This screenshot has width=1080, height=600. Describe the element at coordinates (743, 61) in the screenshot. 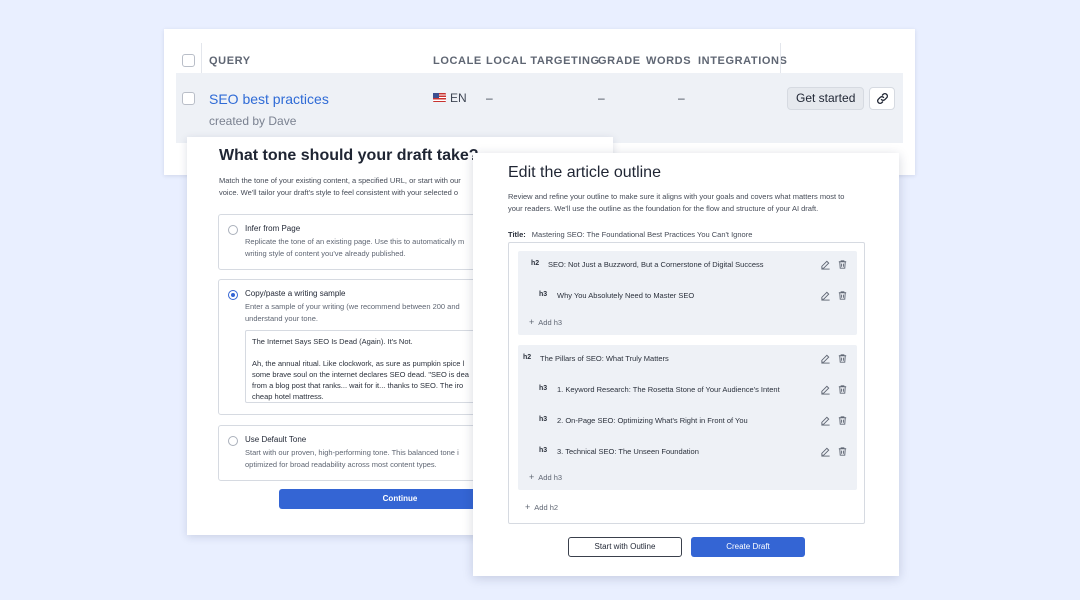

I see `column-header-integrations: INTEGRATIONS` at that location.